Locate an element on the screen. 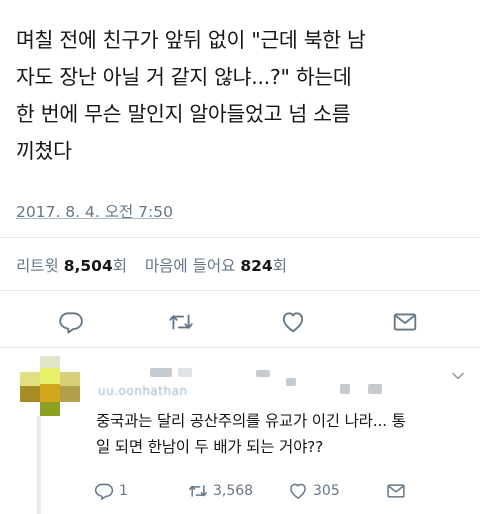  like-unit: 회 is located at coordinates (279, 266).